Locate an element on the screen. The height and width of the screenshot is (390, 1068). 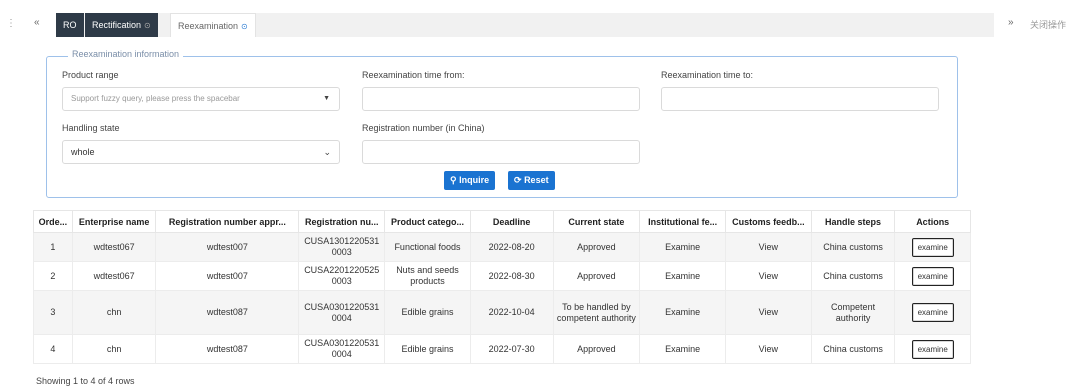
dropdown-caret-icon: ▼ is located at coordinates (326, 98).